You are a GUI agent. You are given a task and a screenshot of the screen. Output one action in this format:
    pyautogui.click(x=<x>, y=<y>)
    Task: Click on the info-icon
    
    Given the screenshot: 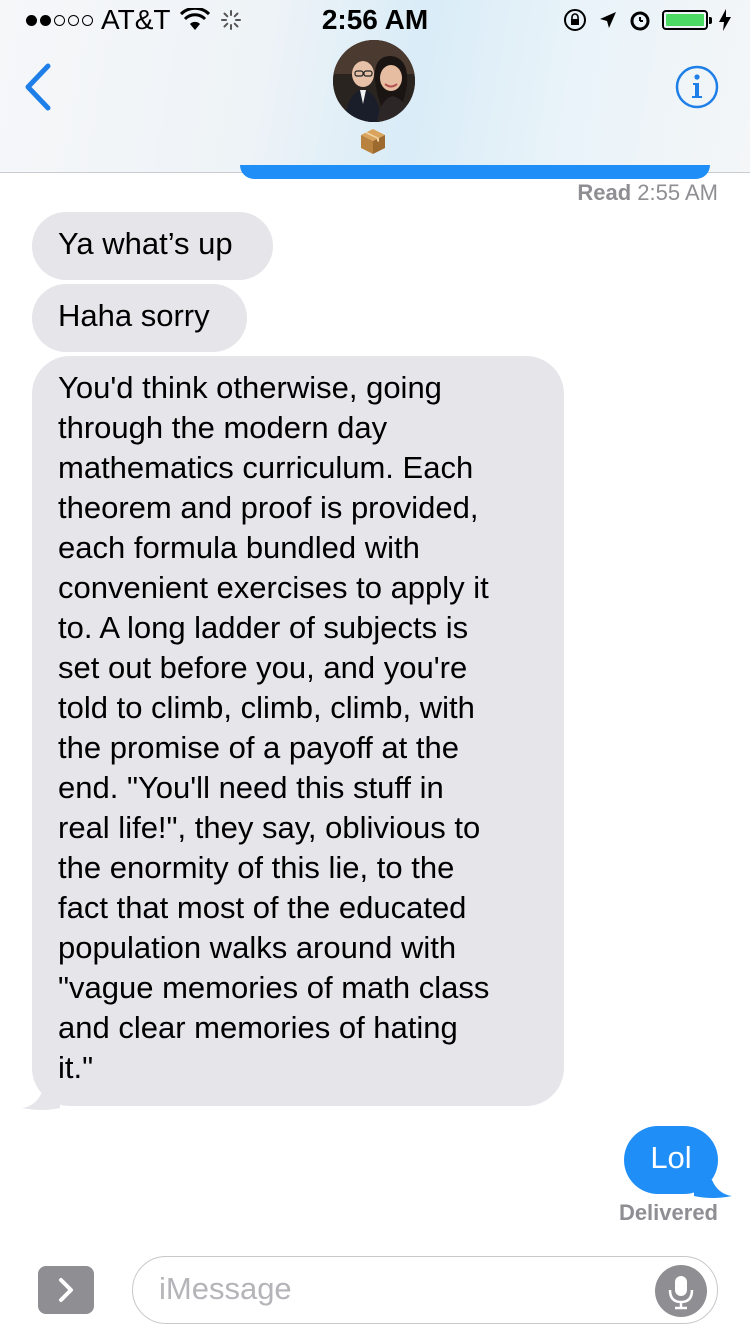 What is the action you would take?
    pyautogui.click(x=697, y=87)
    